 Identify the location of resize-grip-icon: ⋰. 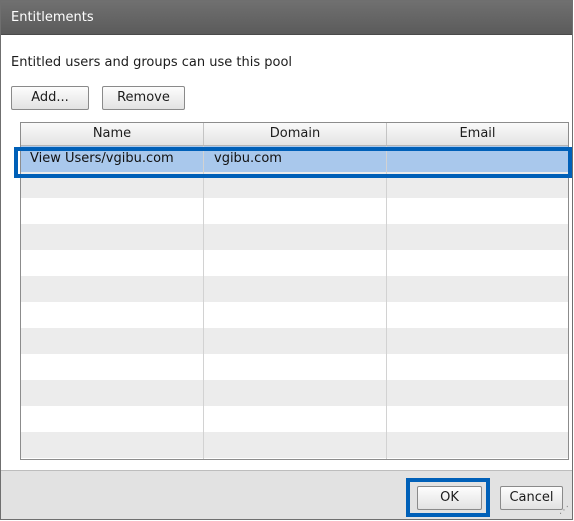
(564, 511).